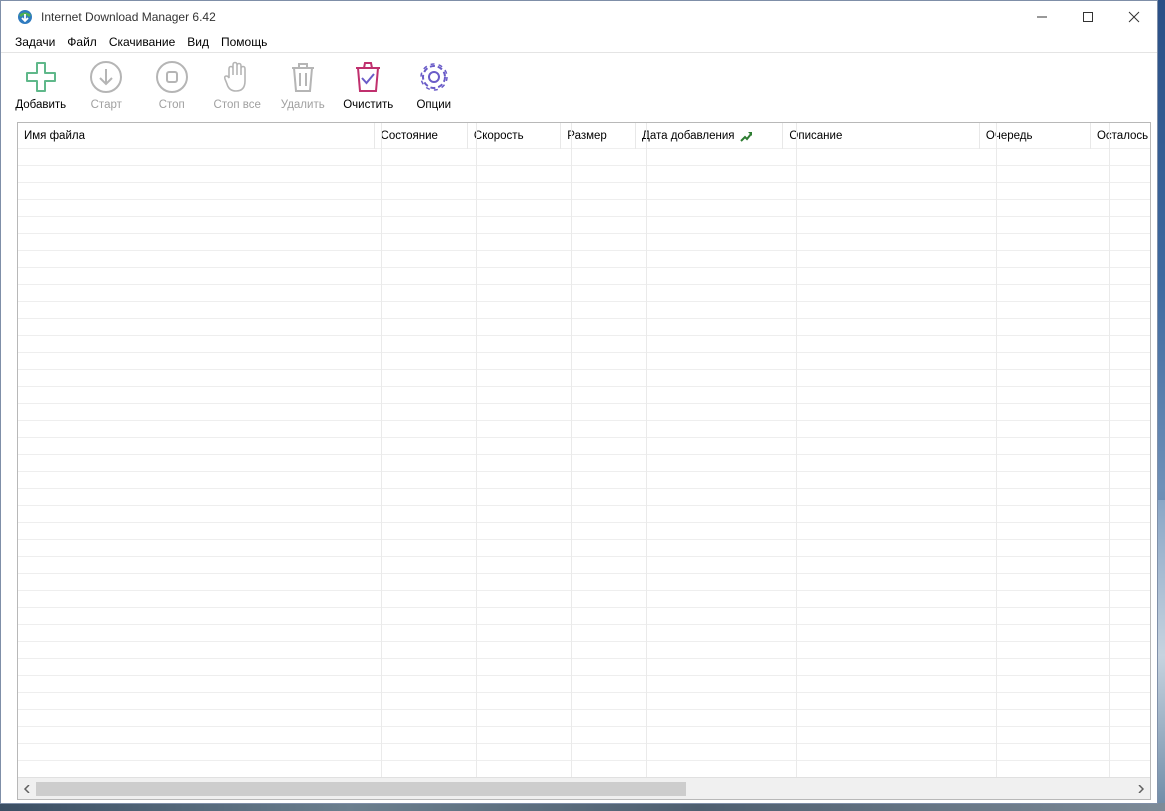 The width and height of the screenshot is (1165, 811). I want to click on menu-downloads: Скачивание, so click(142, 42).